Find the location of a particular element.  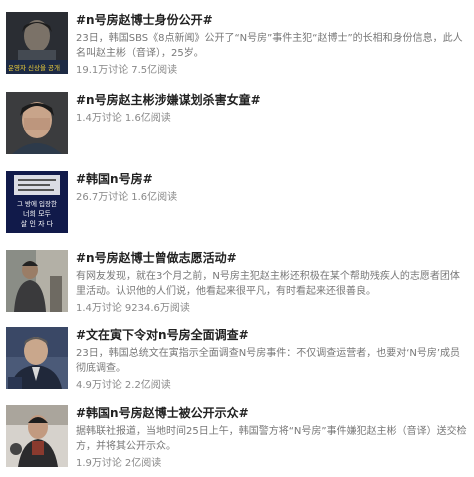

read-count: 2亿阅读 is located at coordinates (143, 463).